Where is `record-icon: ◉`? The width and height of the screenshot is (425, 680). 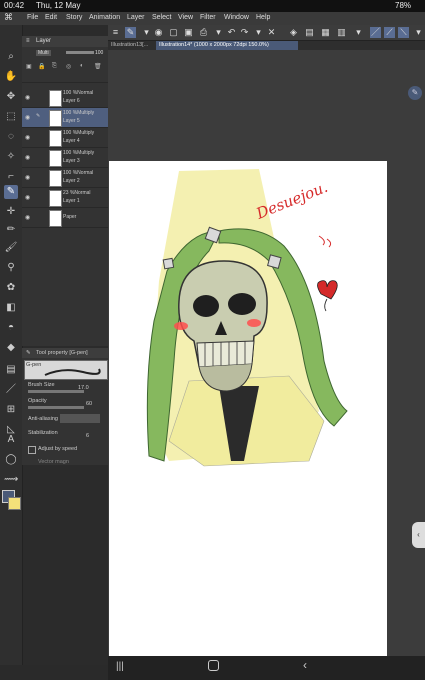 record-icon: ◉ is located at coordinates (158, 32).